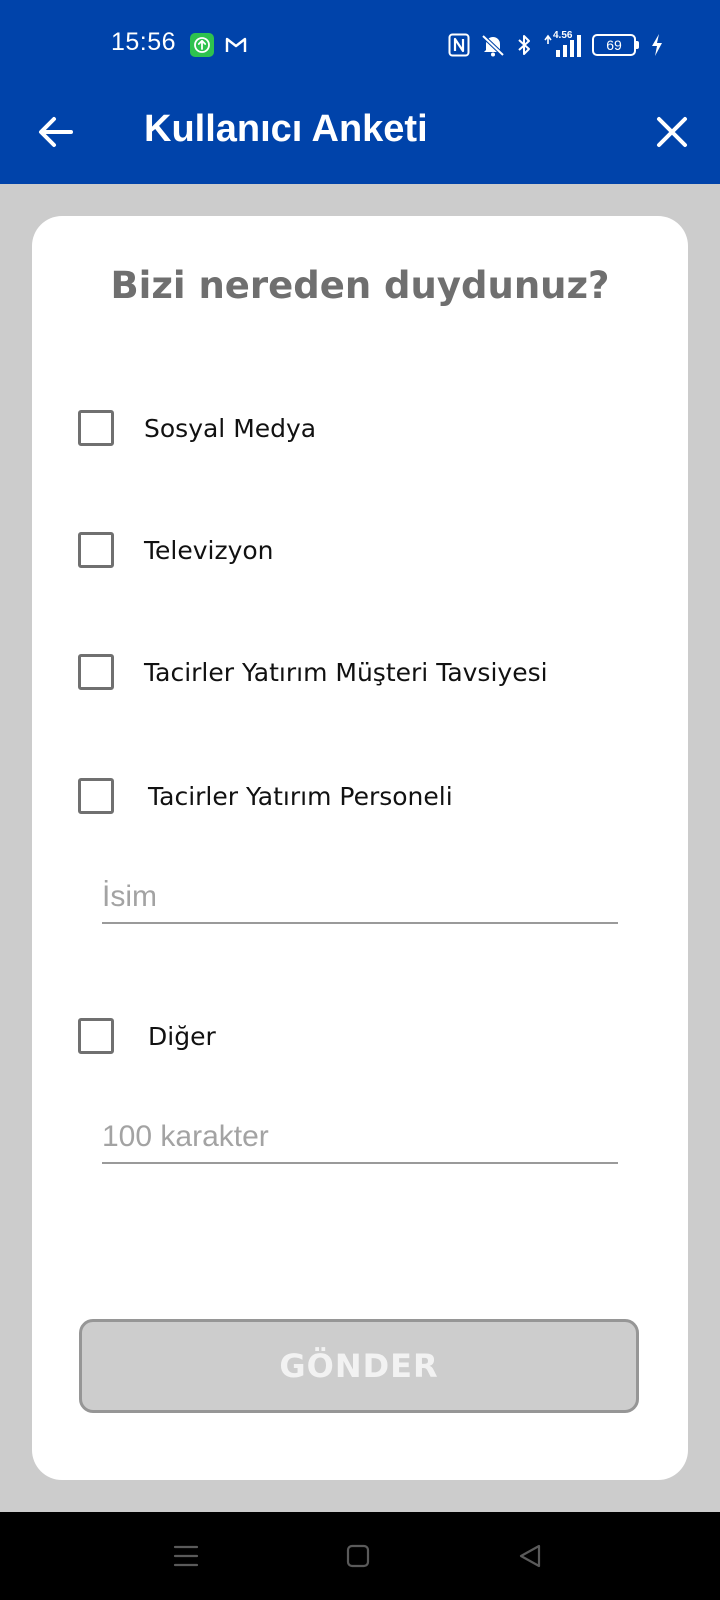  What do you see at coordinates (230, 428) in the screenshot?
I see `option-label: Sosyal Medya` at bounding box center [230, 428].